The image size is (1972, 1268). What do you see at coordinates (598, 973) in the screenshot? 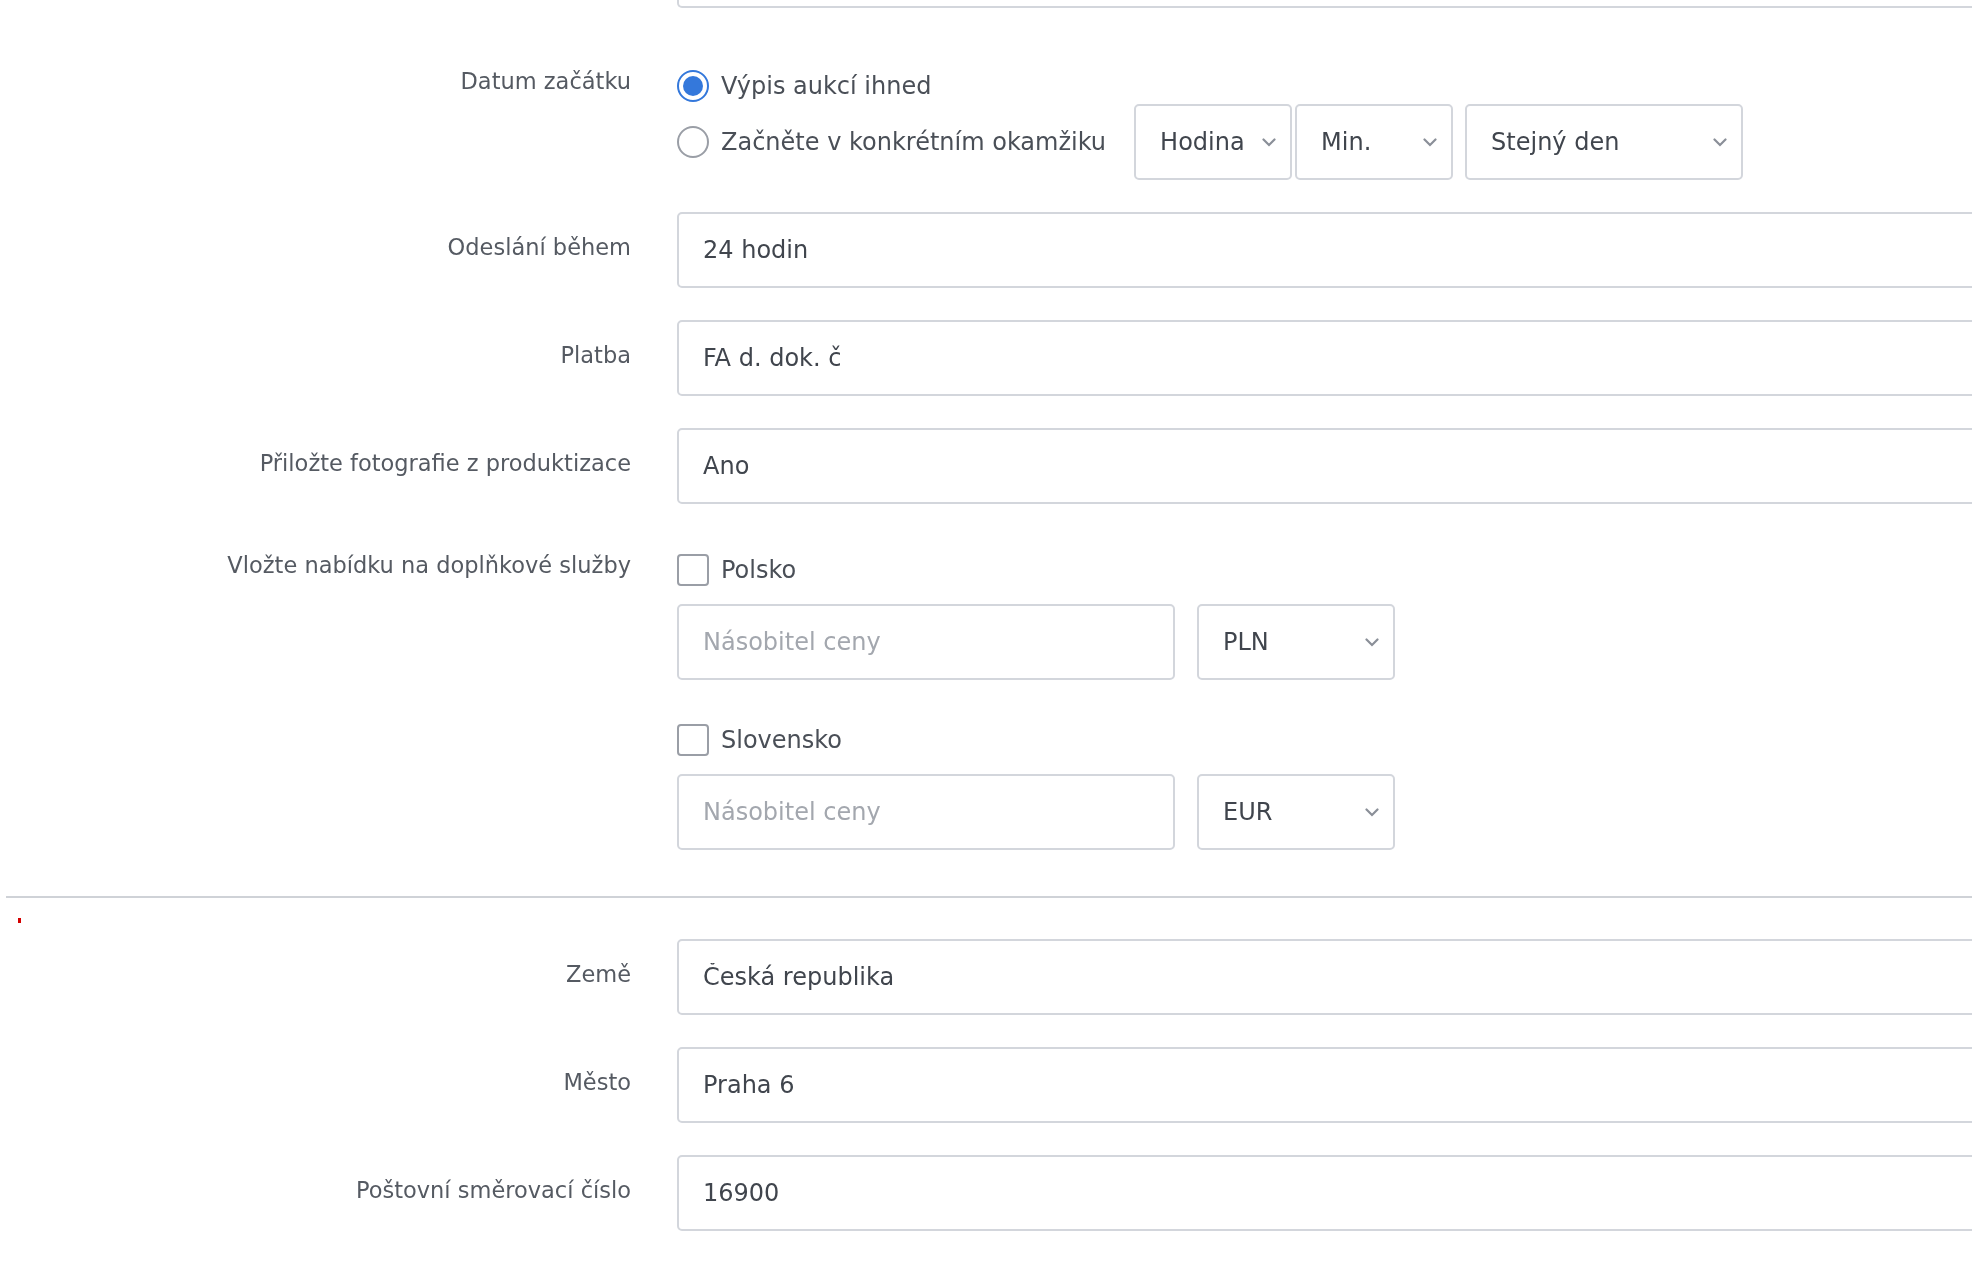
I see `field-label: Země` at bounding box center [598, 973].